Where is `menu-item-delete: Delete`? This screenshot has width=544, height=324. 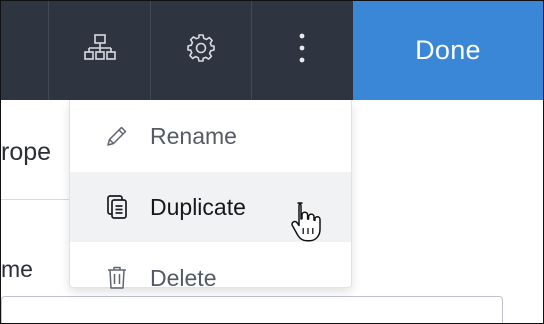 menu-item-delete: Delete is located at coordinates (210, 278).